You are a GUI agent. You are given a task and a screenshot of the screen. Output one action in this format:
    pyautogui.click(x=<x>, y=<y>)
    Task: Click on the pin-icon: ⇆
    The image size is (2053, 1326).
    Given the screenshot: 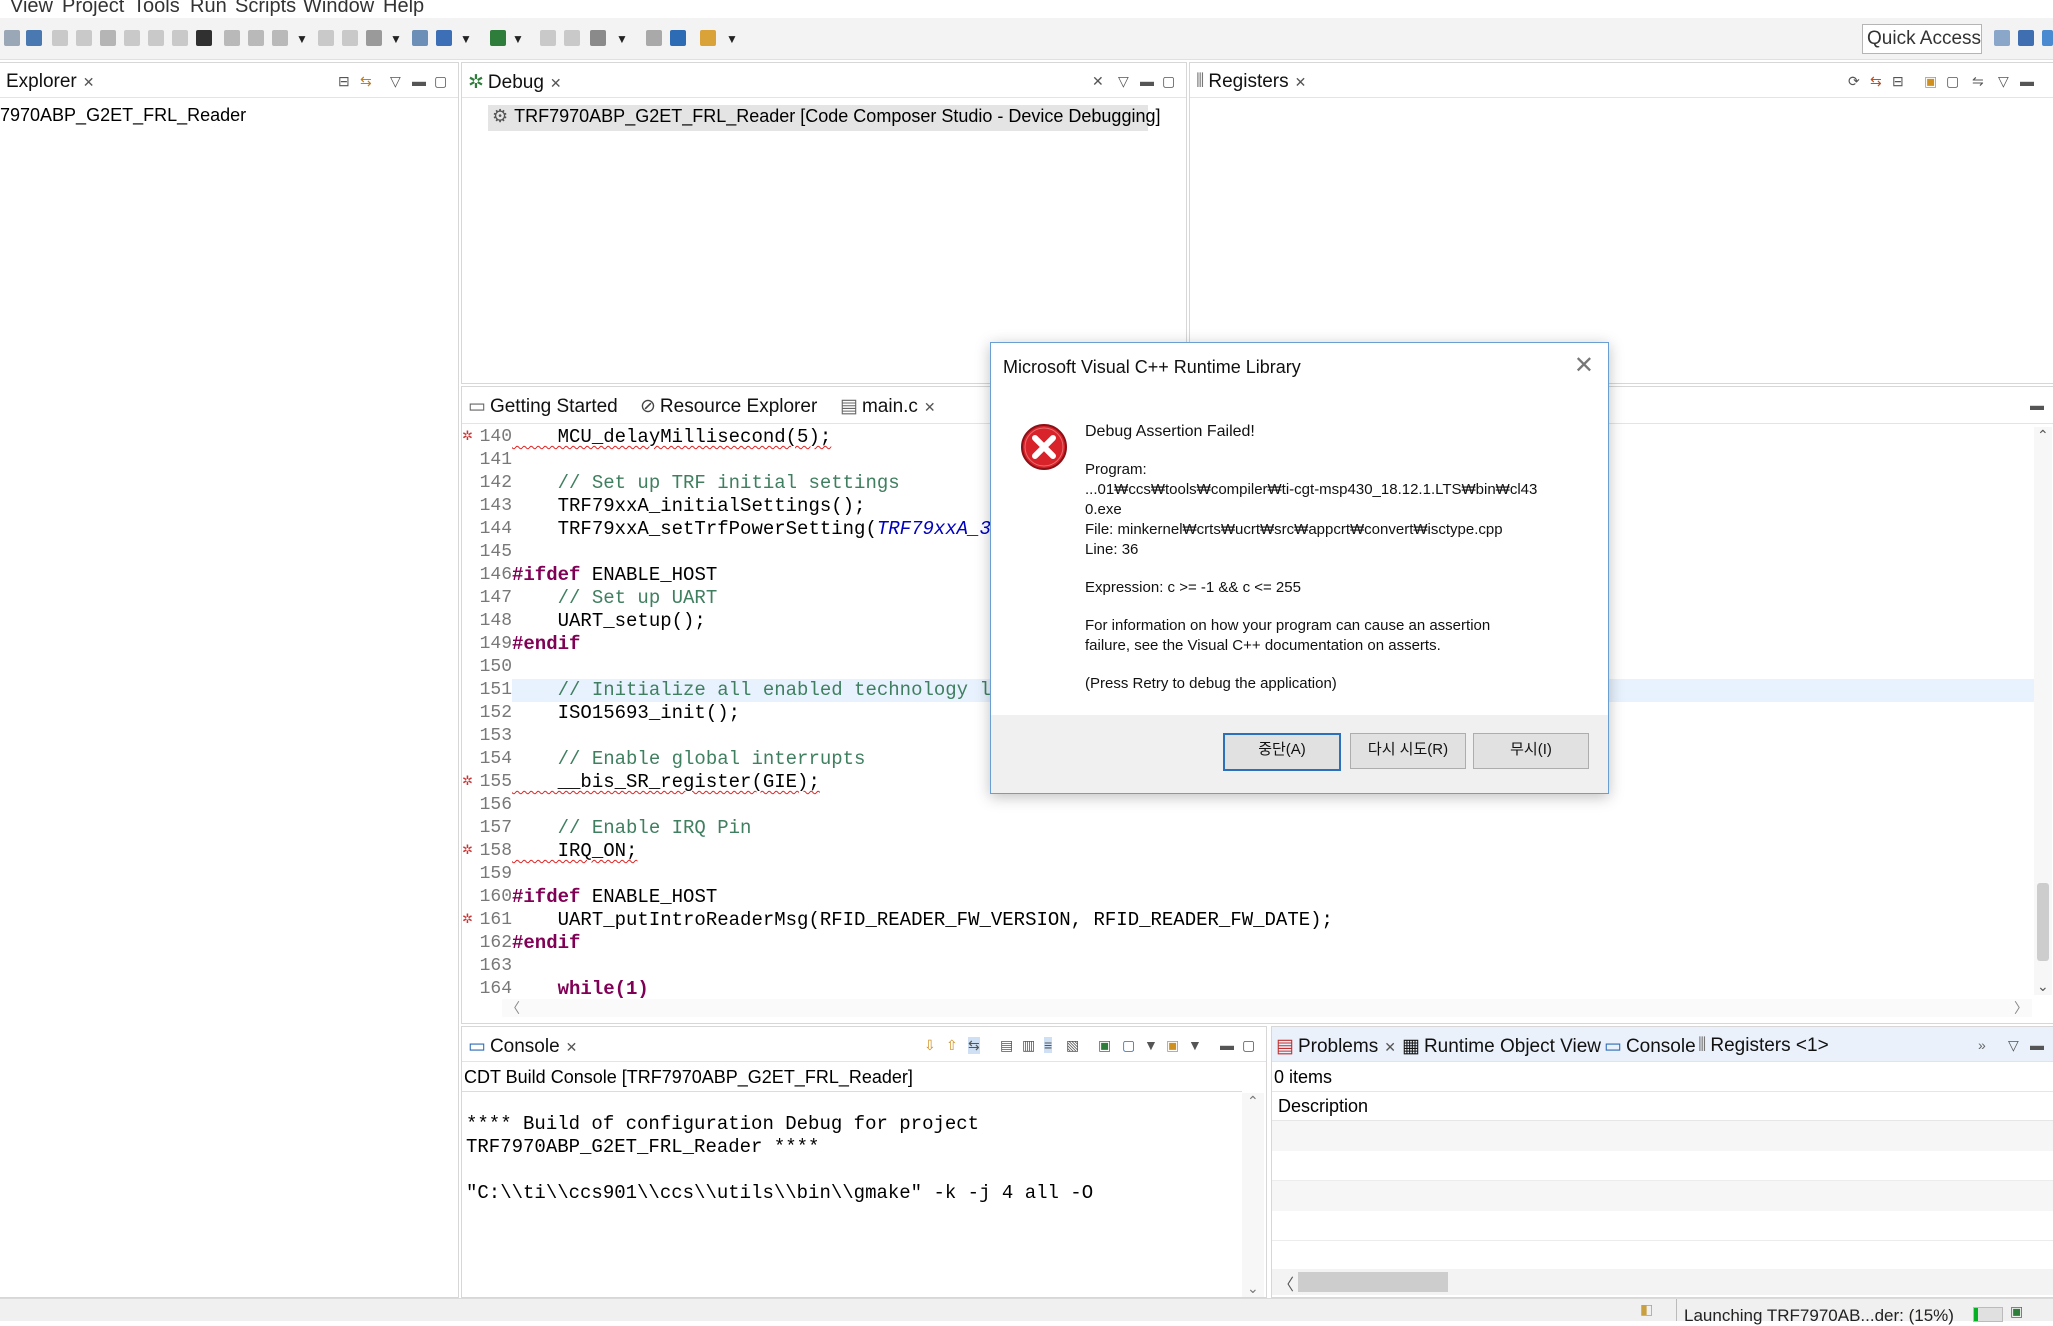 What is the action you would take?
    pyautogui.click(x=974, y=1045)
    